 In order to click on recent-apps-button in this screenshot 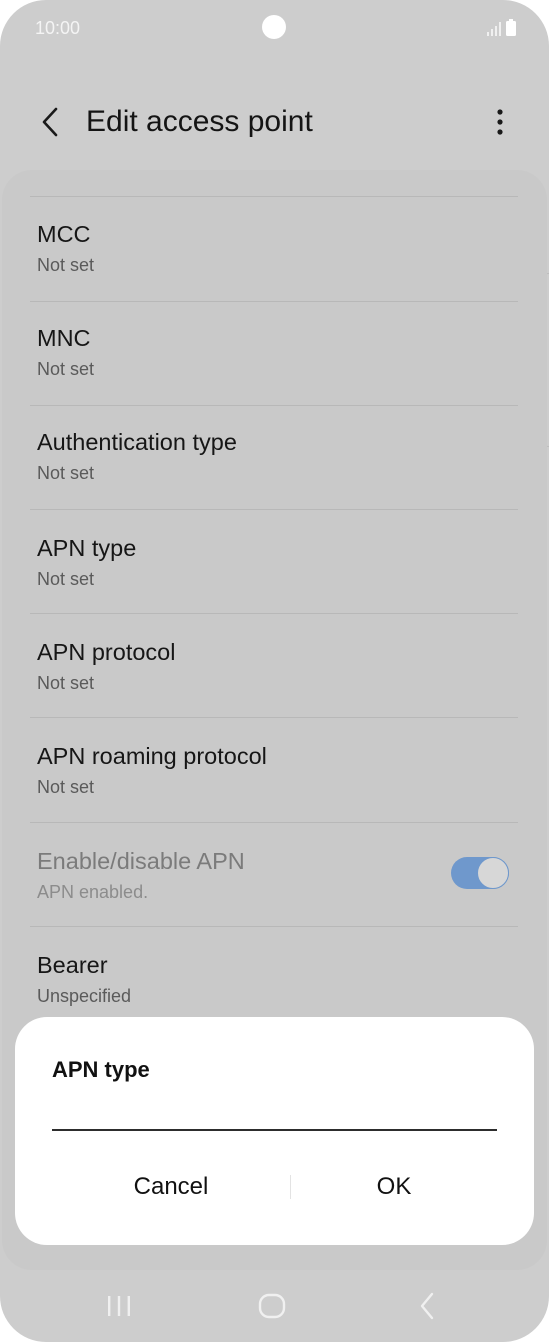, I will do `click(119, 1306)`.